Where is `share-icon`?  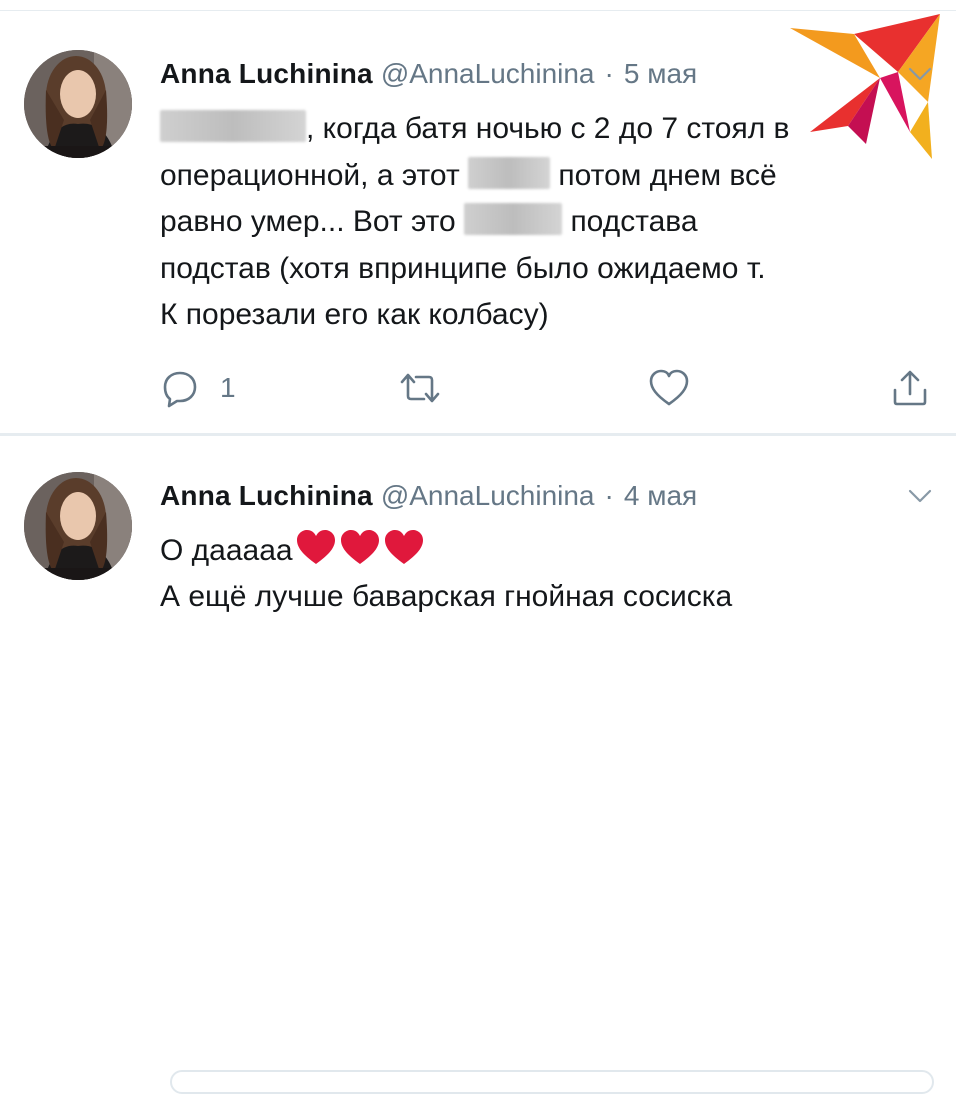 share-icon is located at coordinates (910, 388).